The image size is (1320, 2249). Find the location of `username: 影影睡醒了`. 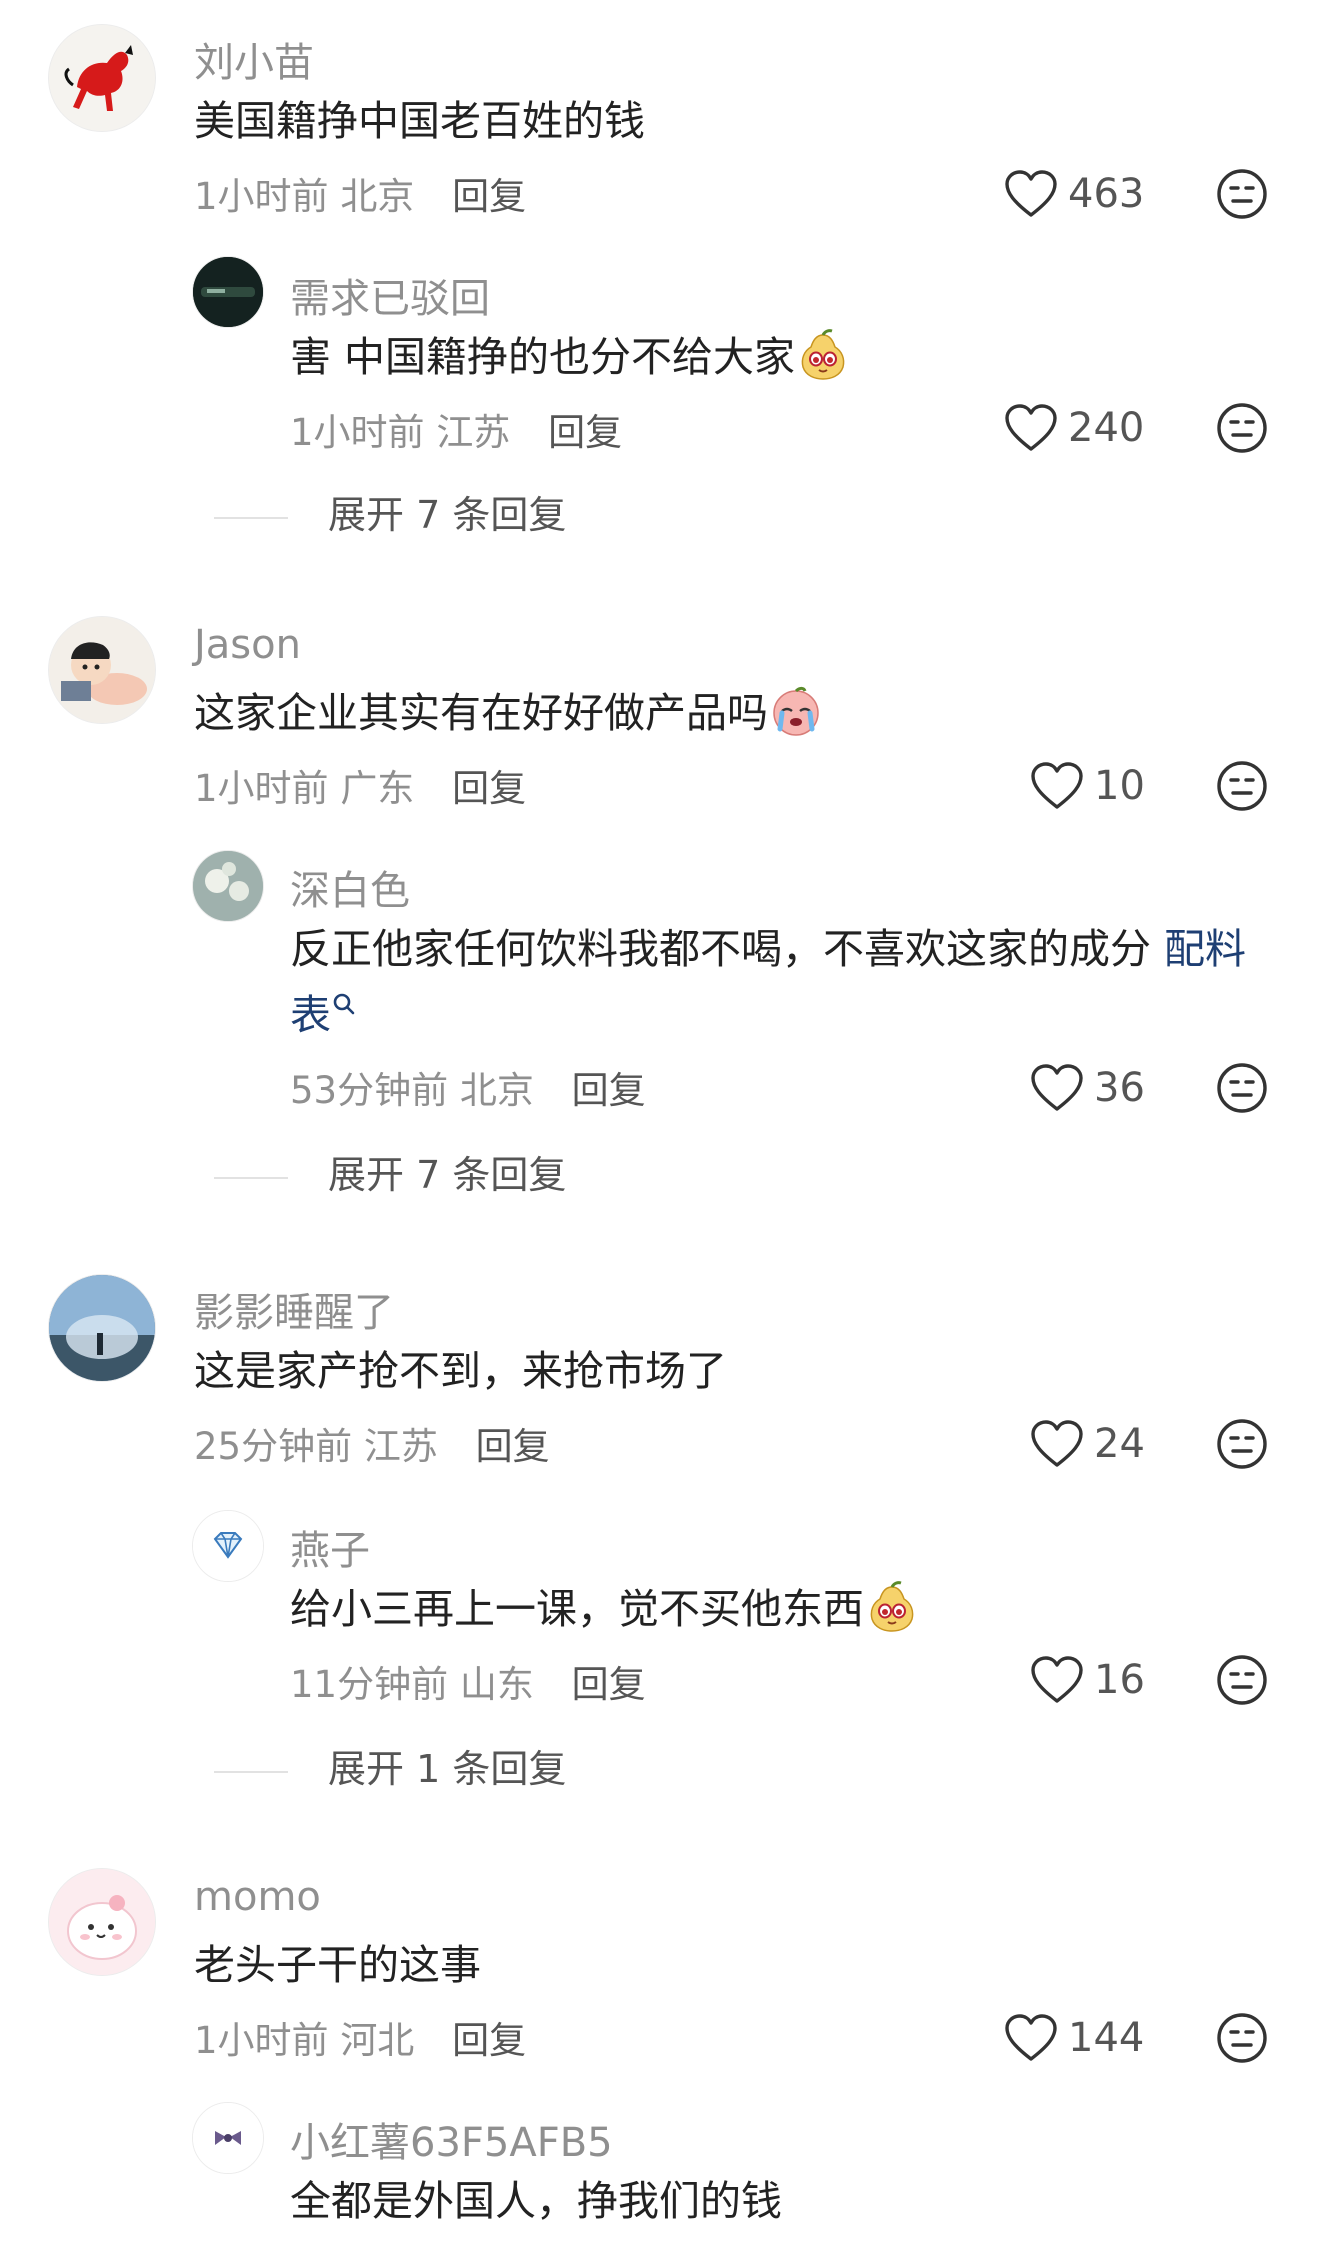

username: 影影睡醒了 is located at coordinates (294, 1309).